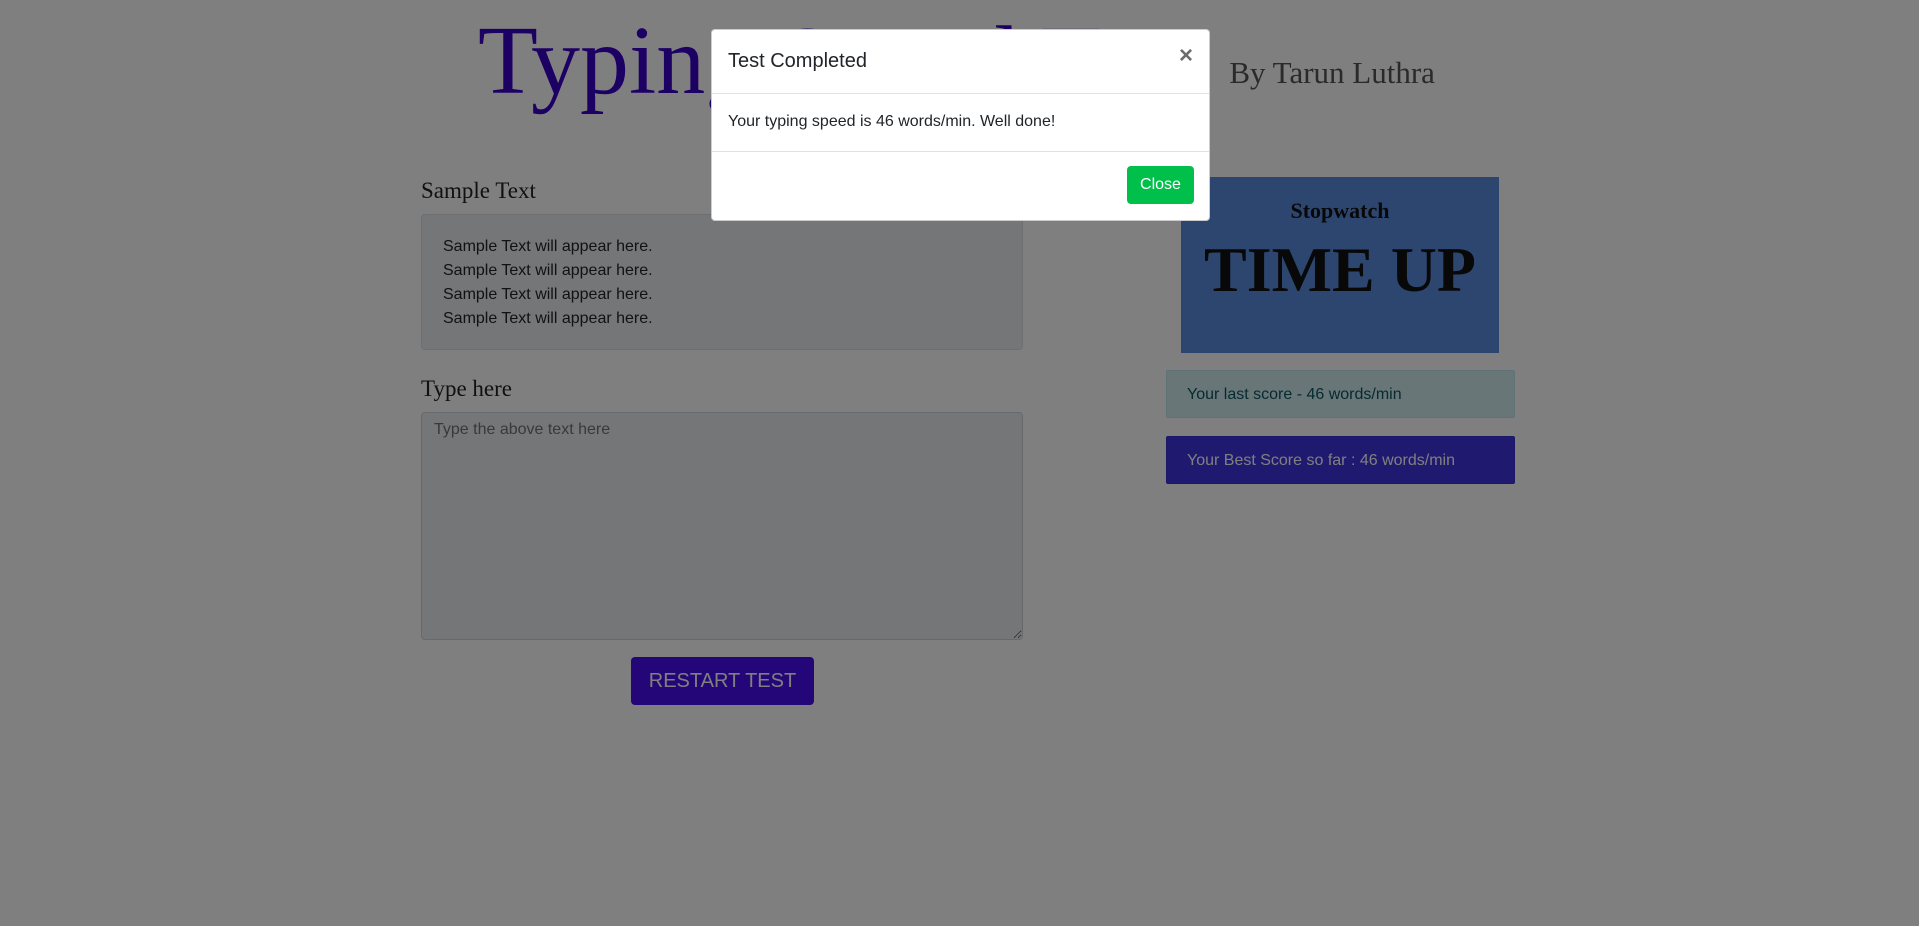  I want to click on modal-close-button: Close, so click(1160, 185).